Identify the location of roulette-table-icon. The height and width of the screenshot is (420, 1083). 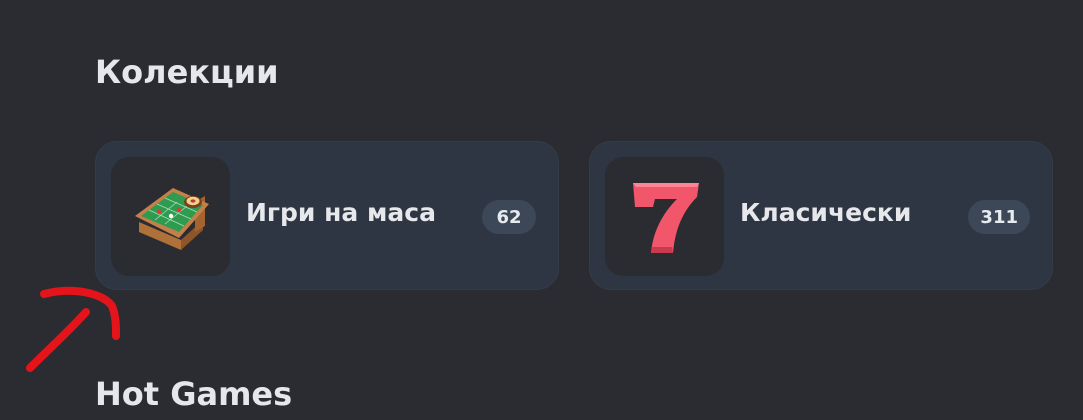
(171, 218).